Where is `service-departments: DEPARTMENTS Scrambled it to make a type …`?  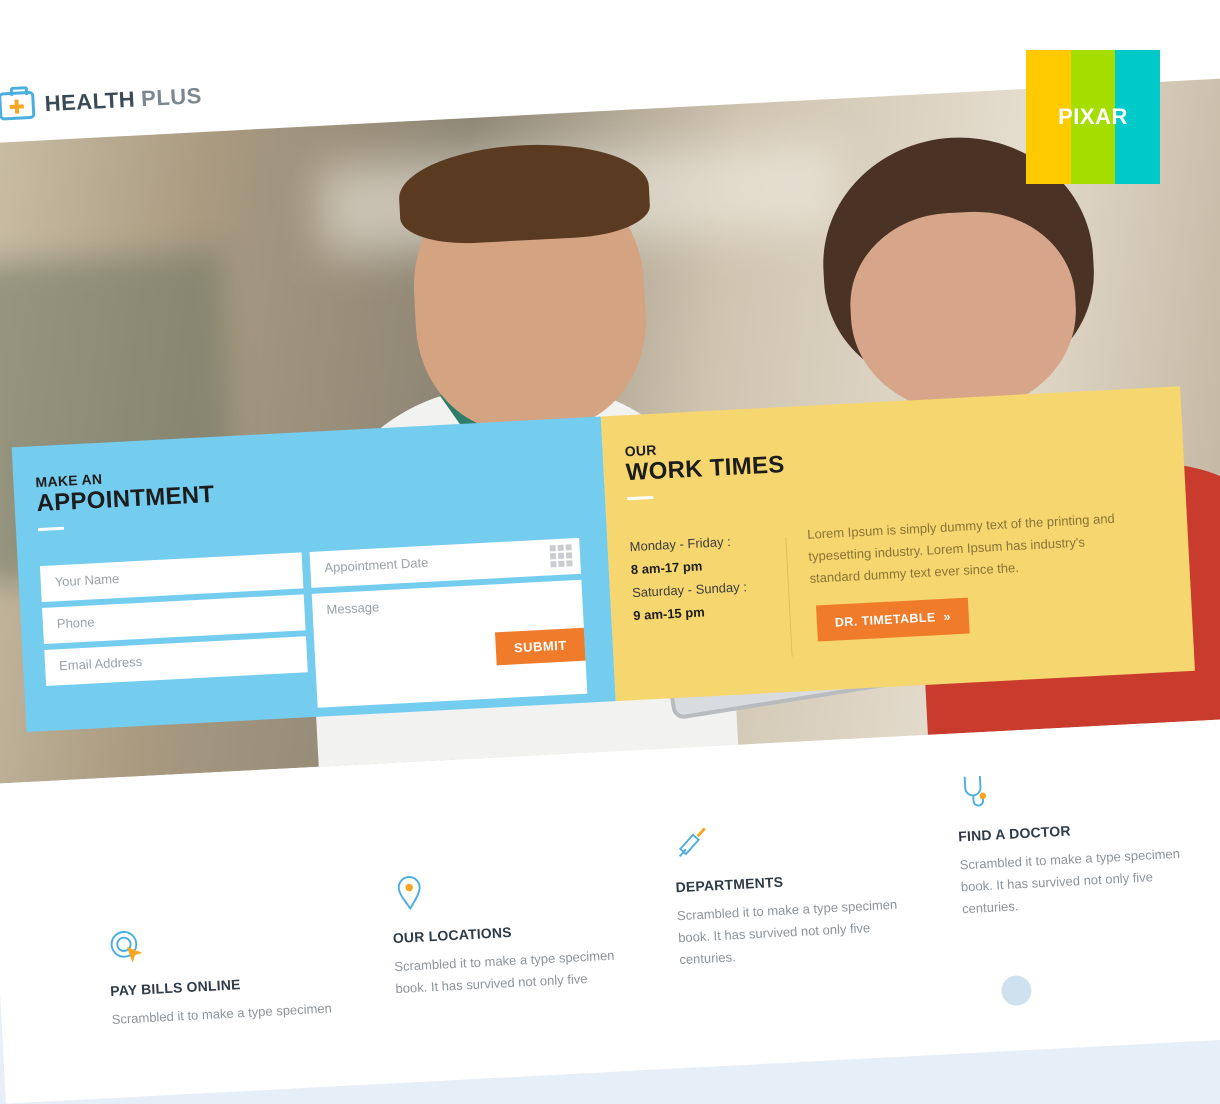
service-departments: DEPARTMENTS Scrambled it to make a type … is located at coordinates (805, 891).